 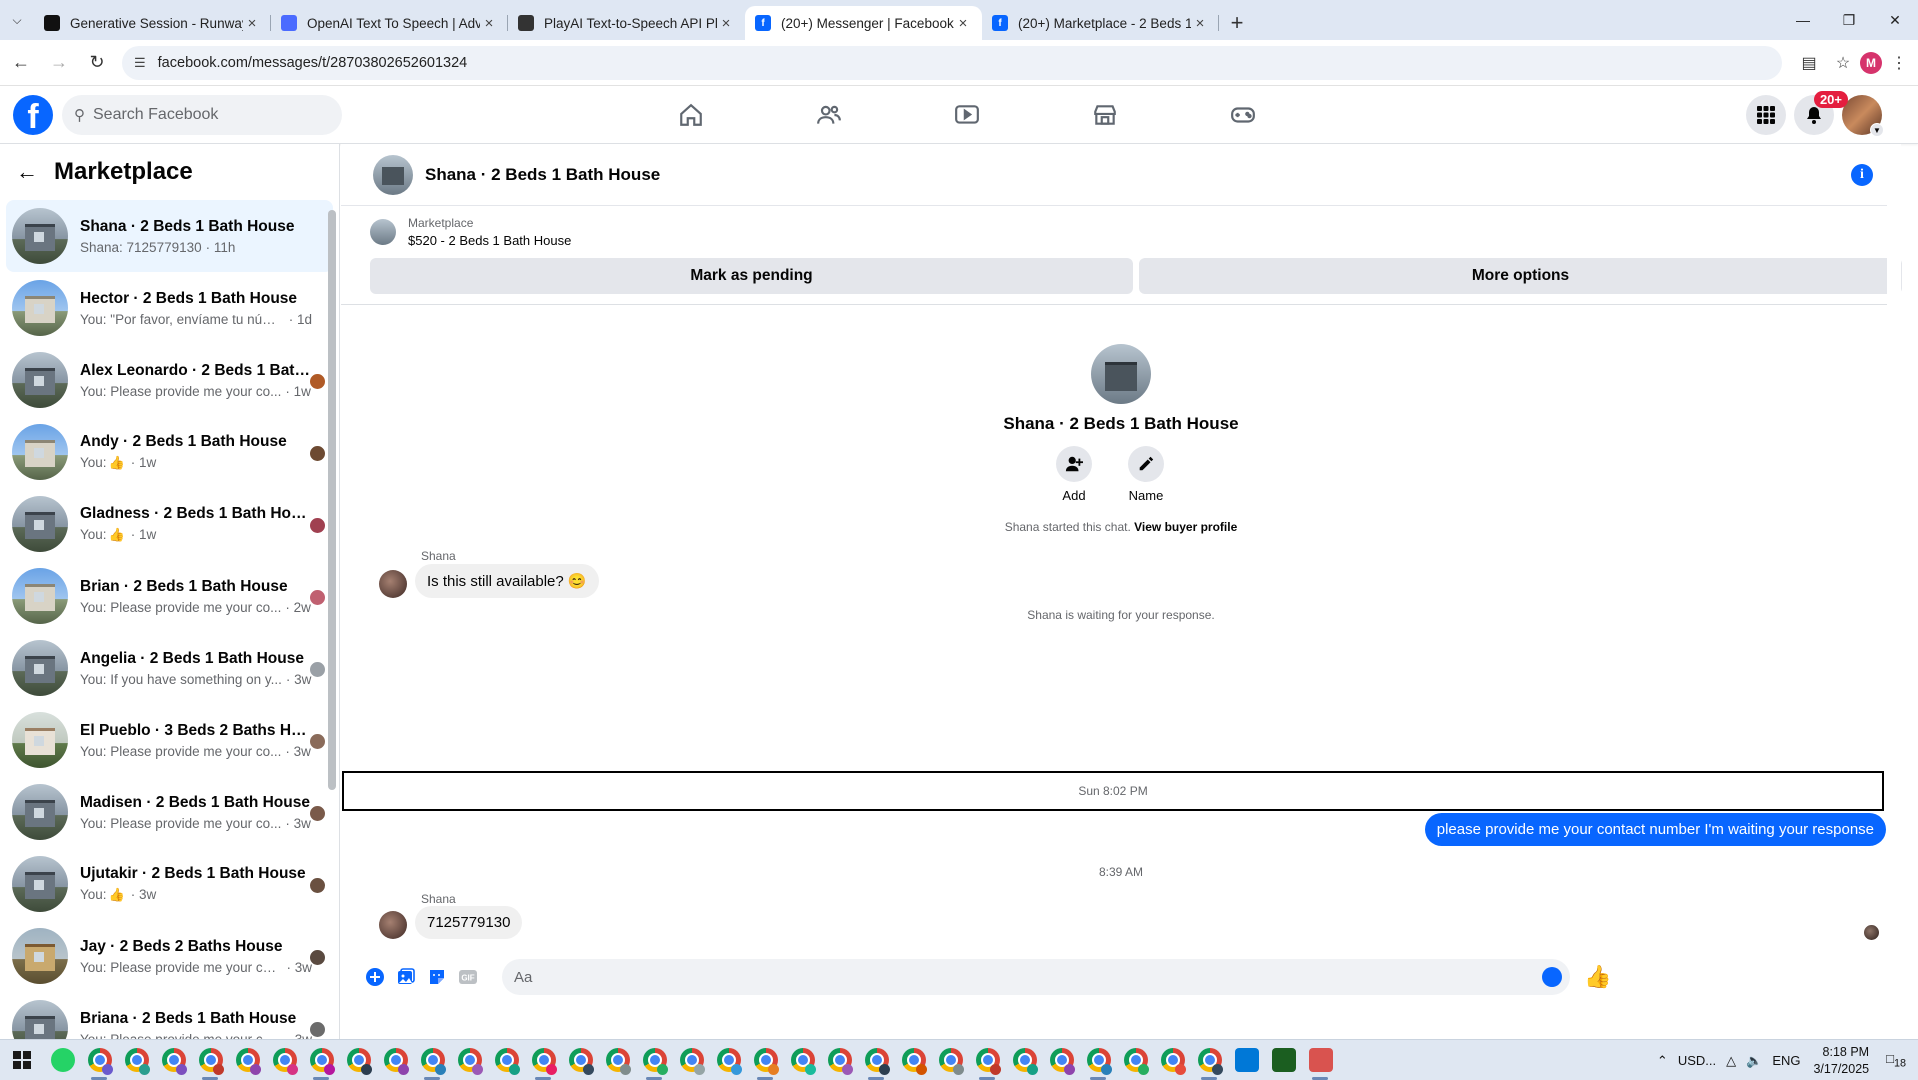 What do you see at coordinates (393, 925) in the screenshot?
I see `avatar` at bounding box center [393, 925].